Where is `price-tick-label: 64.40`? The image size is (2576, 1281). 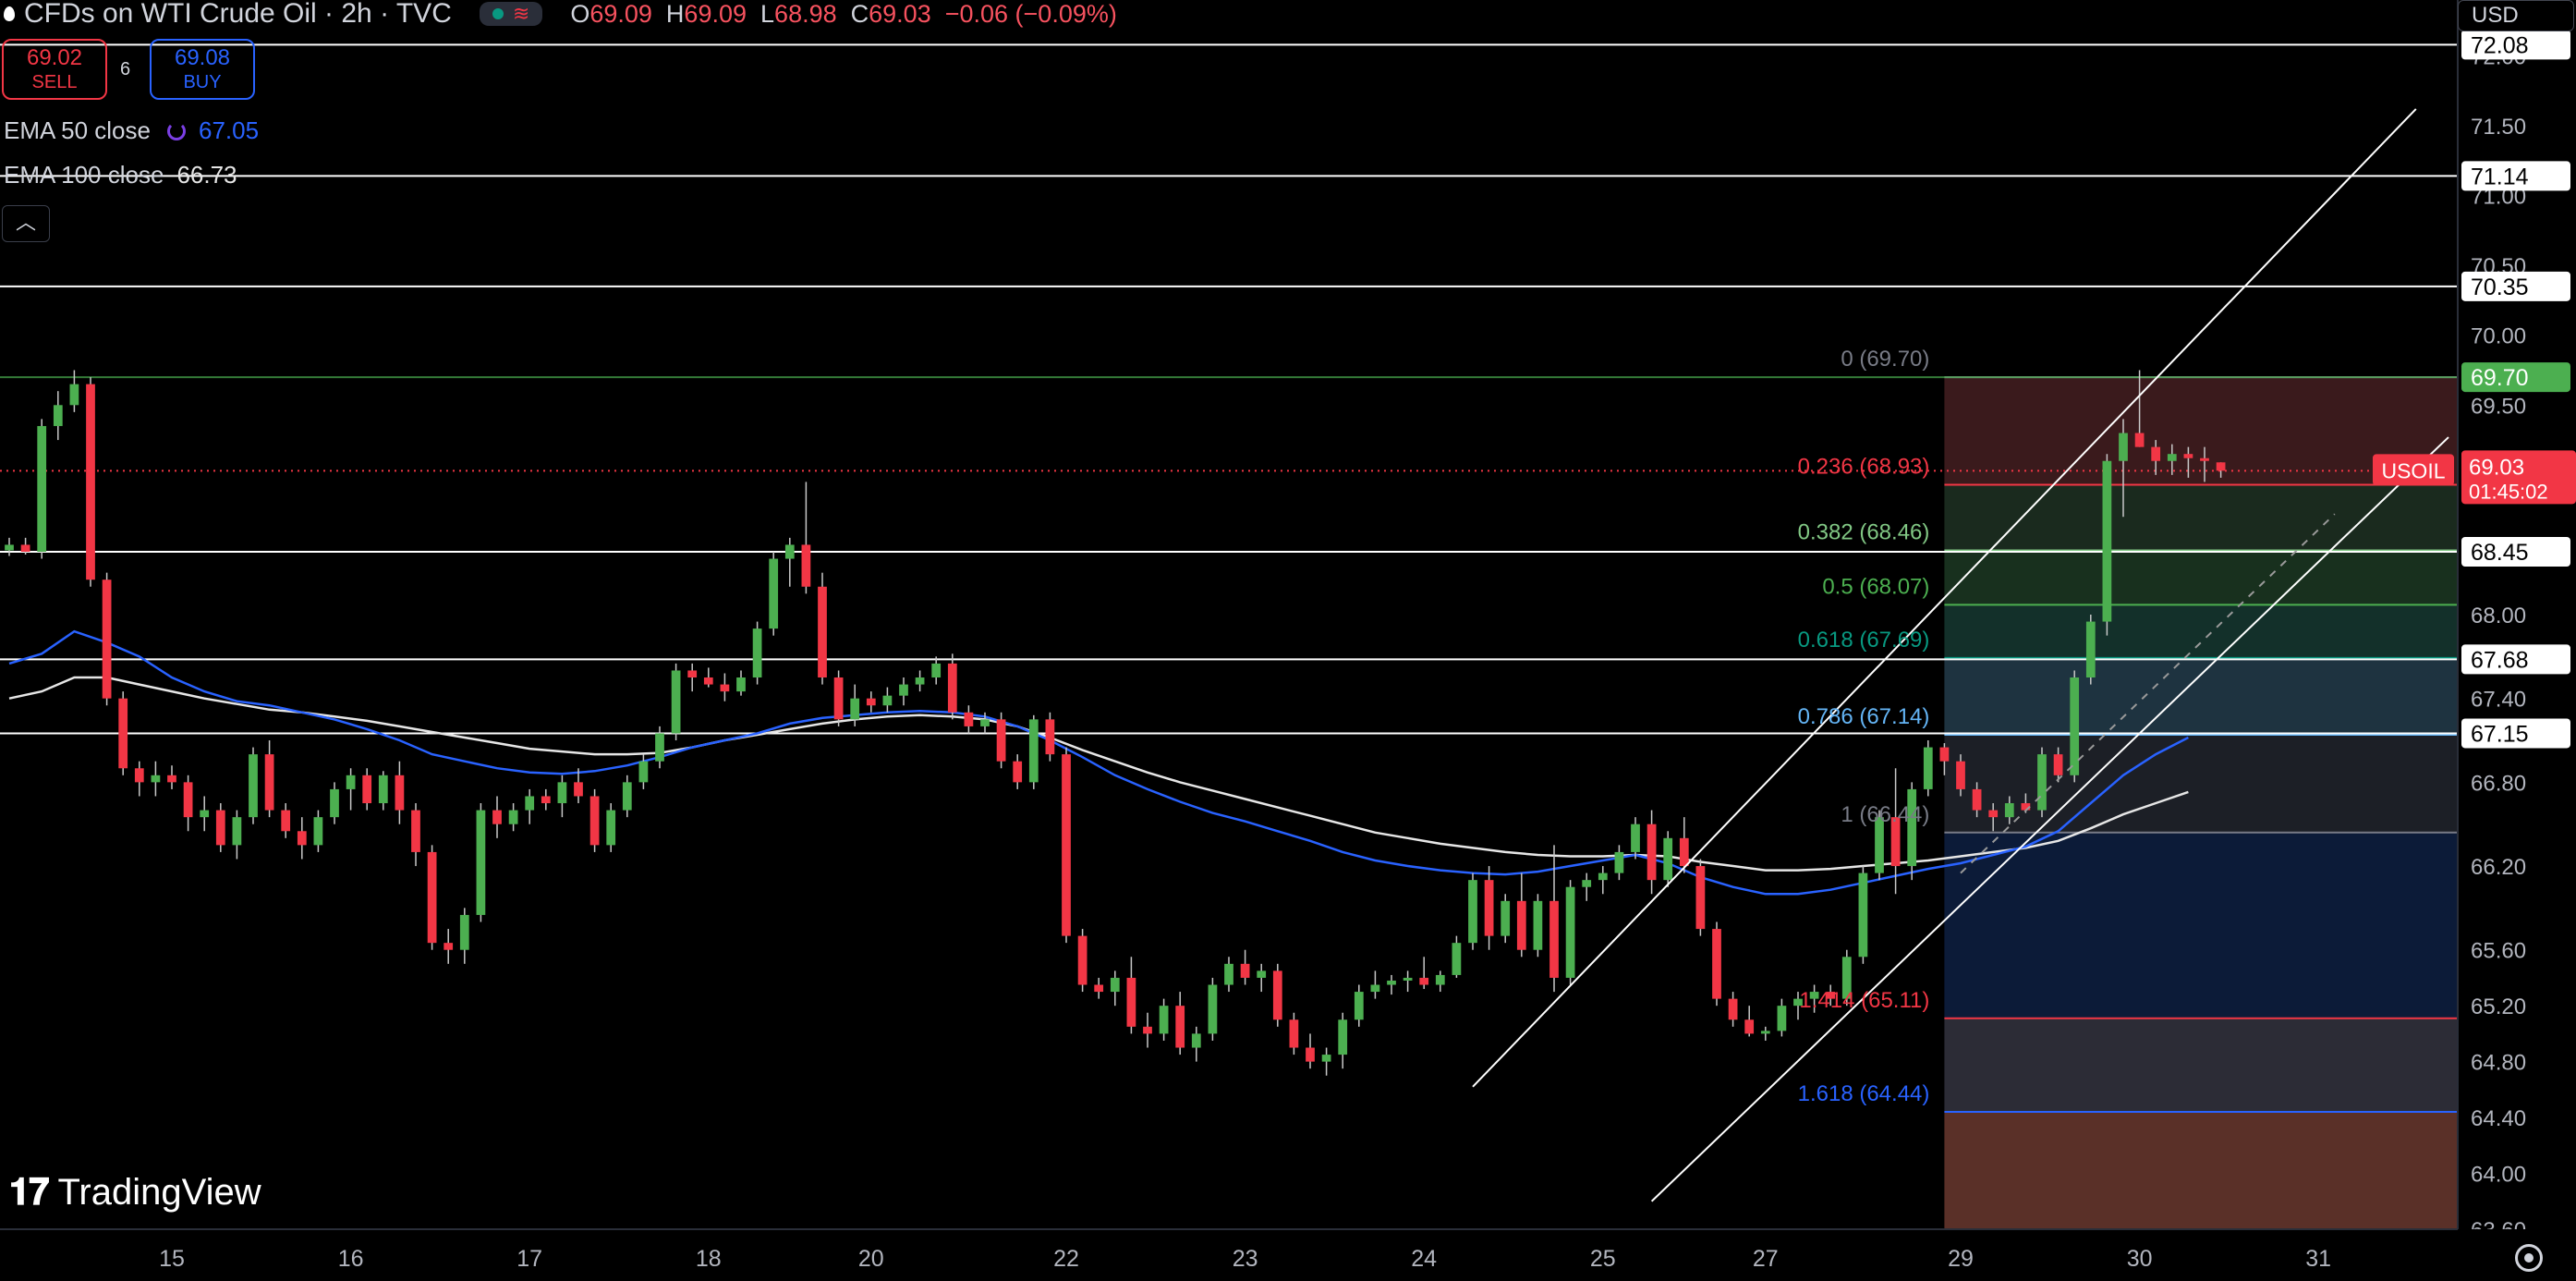
price-tick-label: 64.40 is located at coordinates (2498, 1118).